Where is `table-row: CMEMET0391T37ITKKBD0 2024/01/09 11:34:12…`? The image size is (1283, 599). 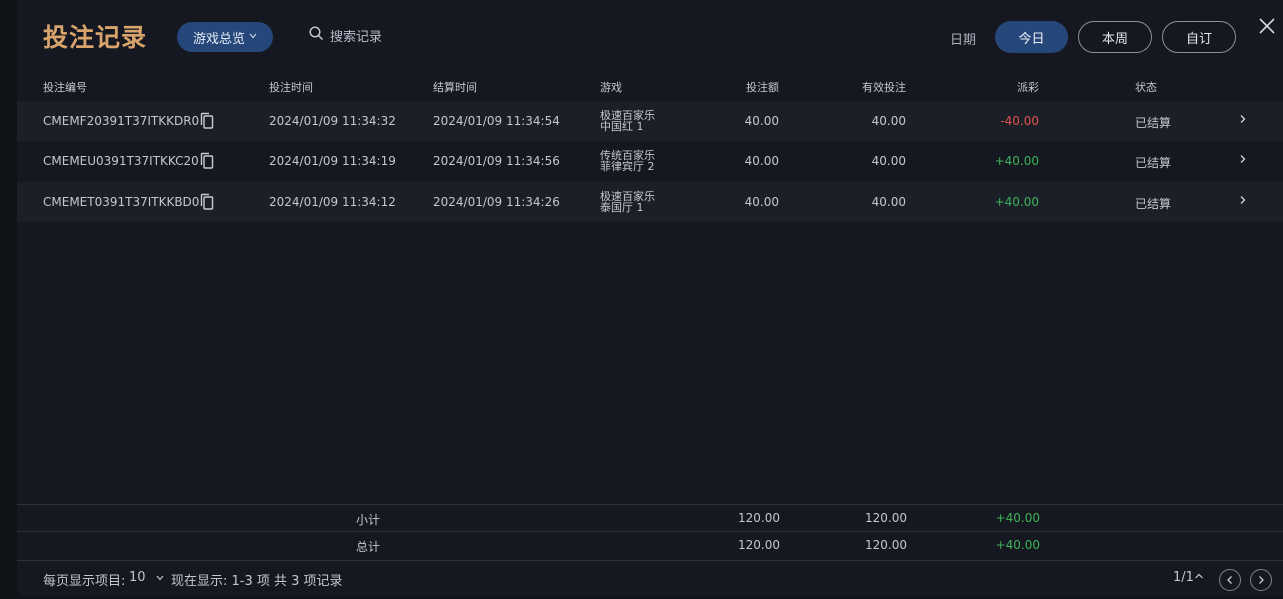 table-row: CMEMET0391T37ITKKBD0 2024/01/09 11:34:12… is located at coordinates (650, 202).